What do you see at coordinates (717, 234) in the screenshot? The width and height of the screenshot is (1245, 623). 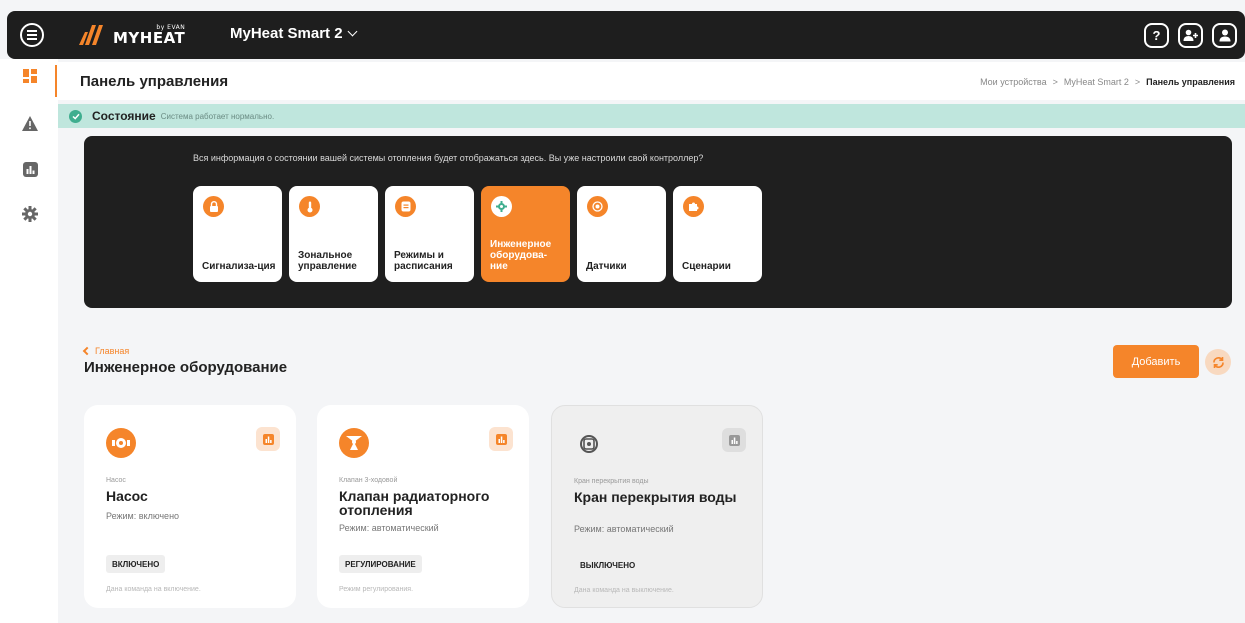 I see `tile-scenarios: Сценарии` at bounding box center [717, 234].